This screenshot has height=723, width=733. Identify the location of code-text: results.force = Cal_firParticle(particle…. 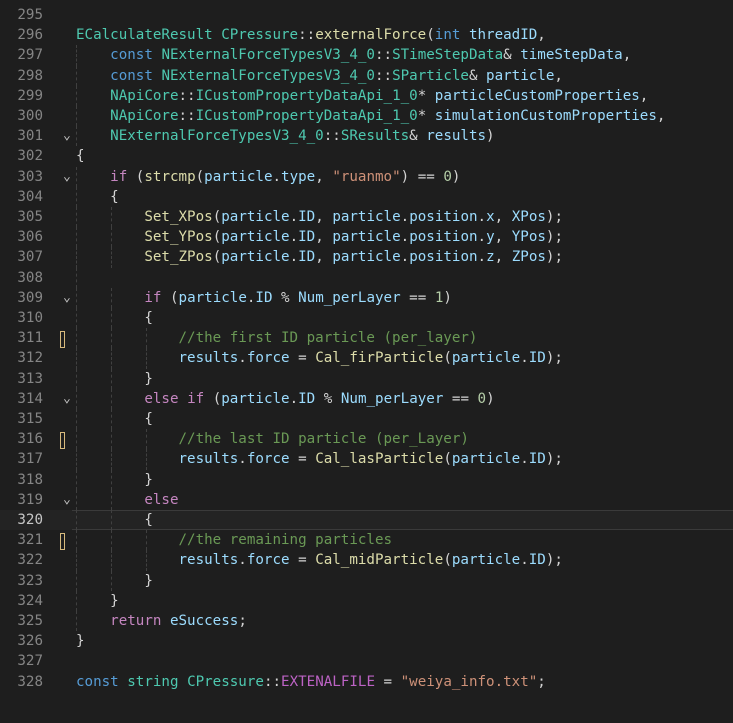
(319, 358).